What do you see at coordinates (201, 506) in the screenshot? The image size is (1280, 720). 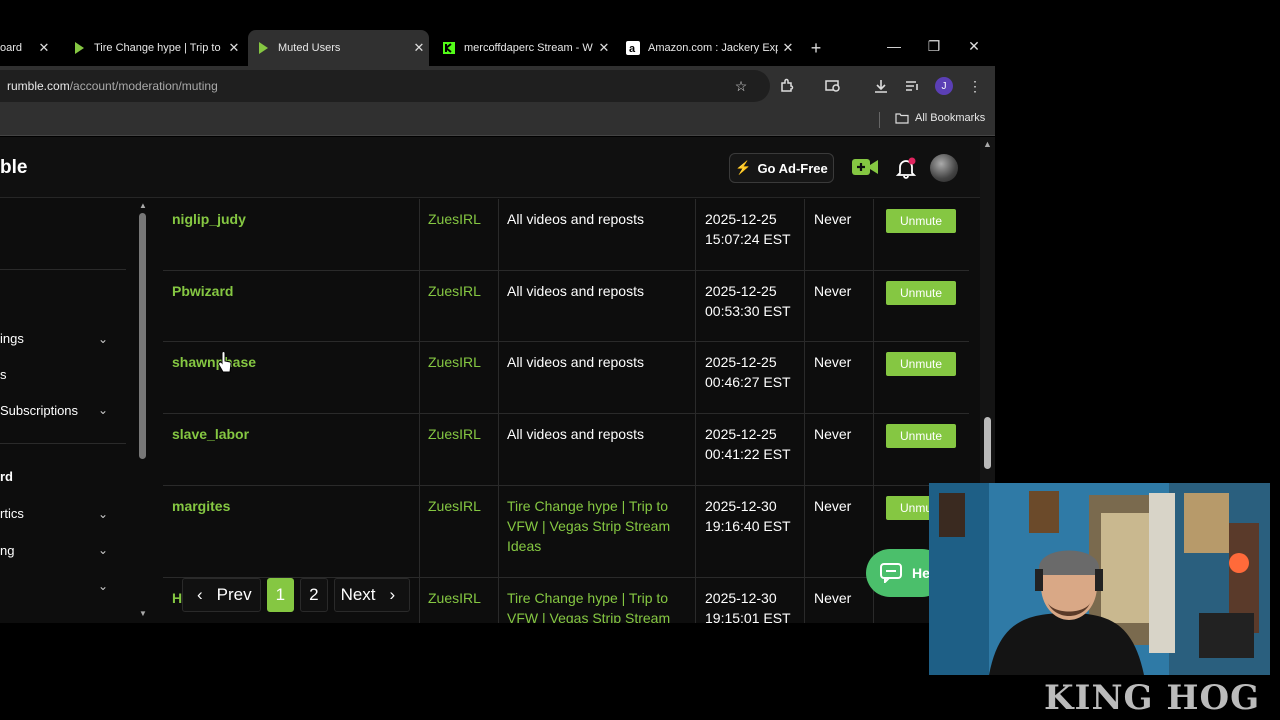 I see `muted-username-link: margites` at bounding box center [201, 506].